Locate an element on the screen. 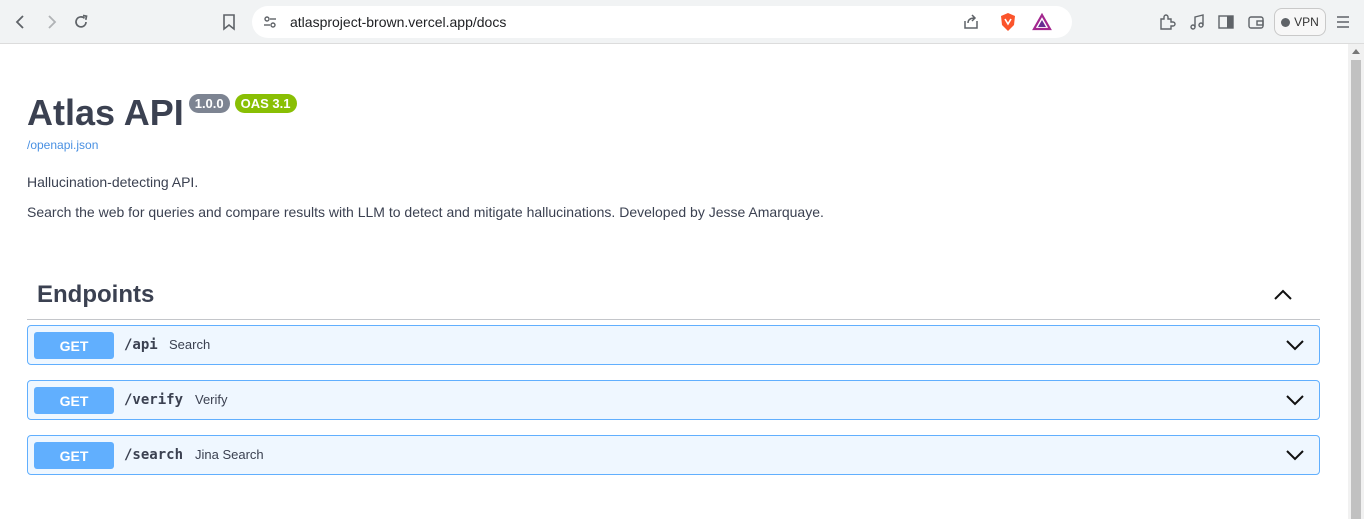 Image resolution: width=1364 pixels, height=519 pixels. operation-path: /search is located at coordinates (154, 455).